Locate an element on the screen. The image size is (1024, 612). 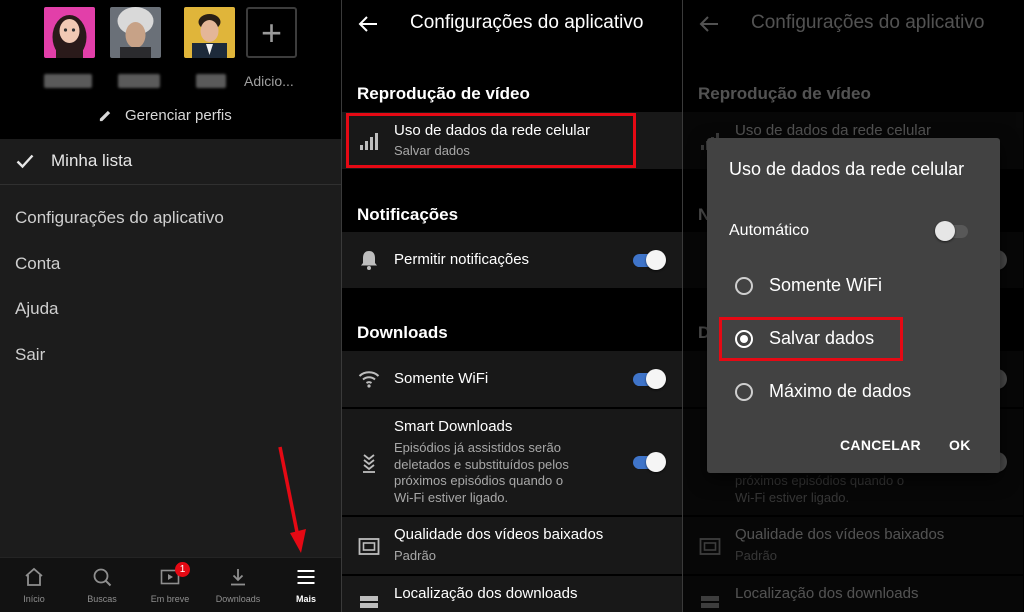
check-icon is located at coordinates (25, 161).